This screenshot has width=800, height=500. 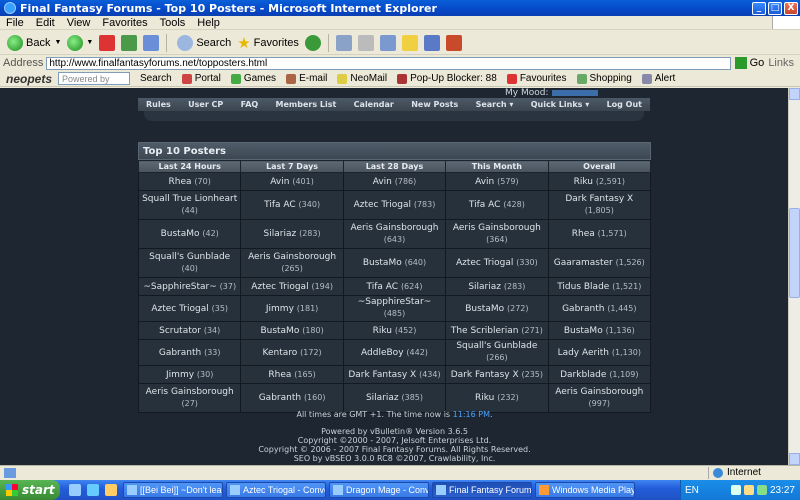 I want to click on history-icon, so click(x=312, y=42).